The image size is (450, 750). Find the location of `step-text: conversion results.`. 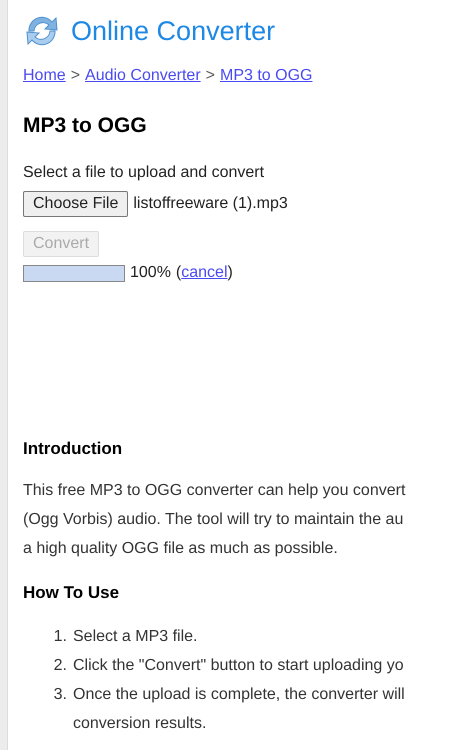

step-text: conversion results. is located at coordinates (140, 724).